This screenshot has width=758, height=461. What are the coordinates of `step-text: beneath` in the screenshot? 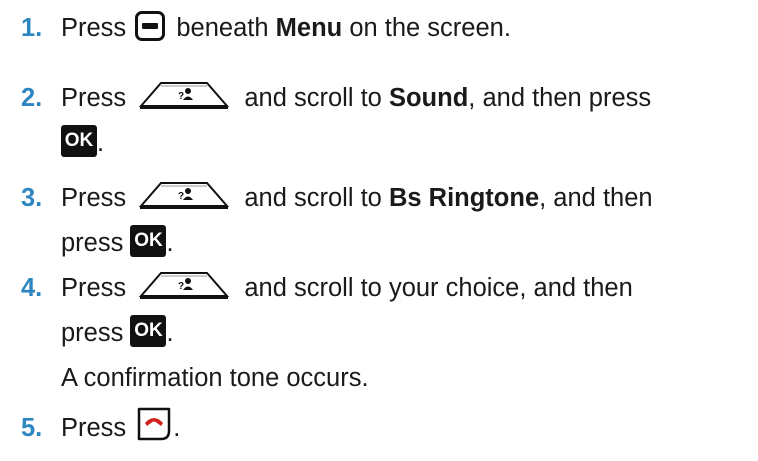 It's located at (222, 28).